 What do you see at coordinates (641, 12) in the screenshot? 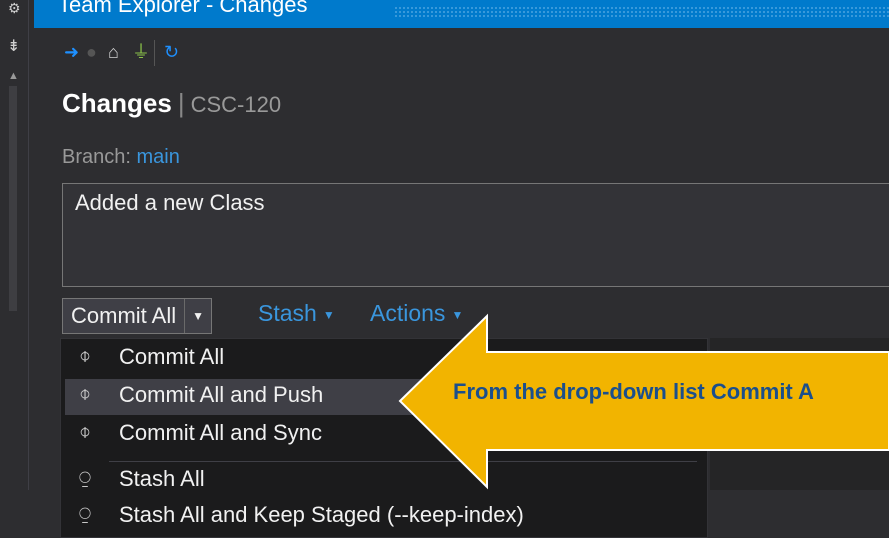
I see `titlebar-grip` at bounding box center [641, 12].